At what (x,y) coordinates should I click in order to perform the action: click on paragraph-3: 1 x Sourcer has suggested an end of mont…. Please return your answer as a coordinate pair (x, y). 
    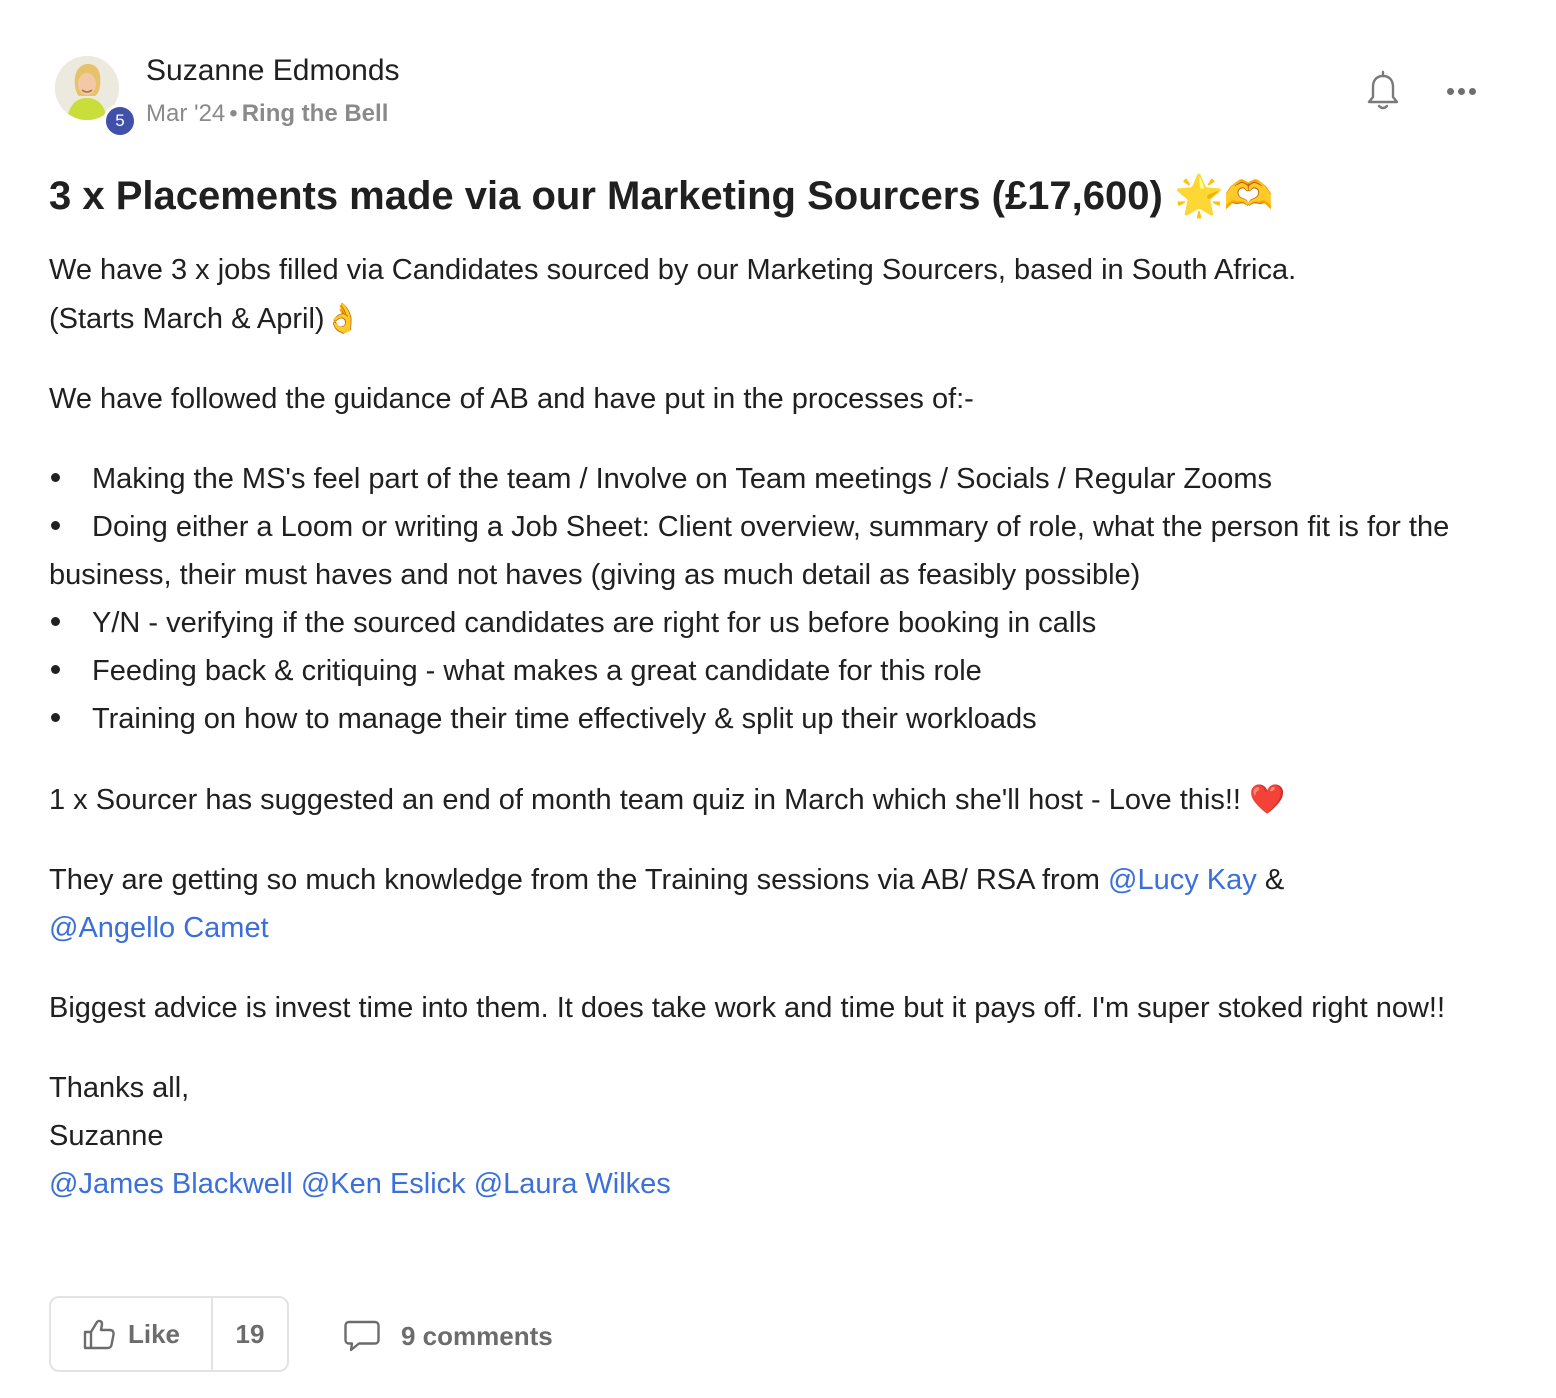
    Looking at the image, I should click on (769, 799).